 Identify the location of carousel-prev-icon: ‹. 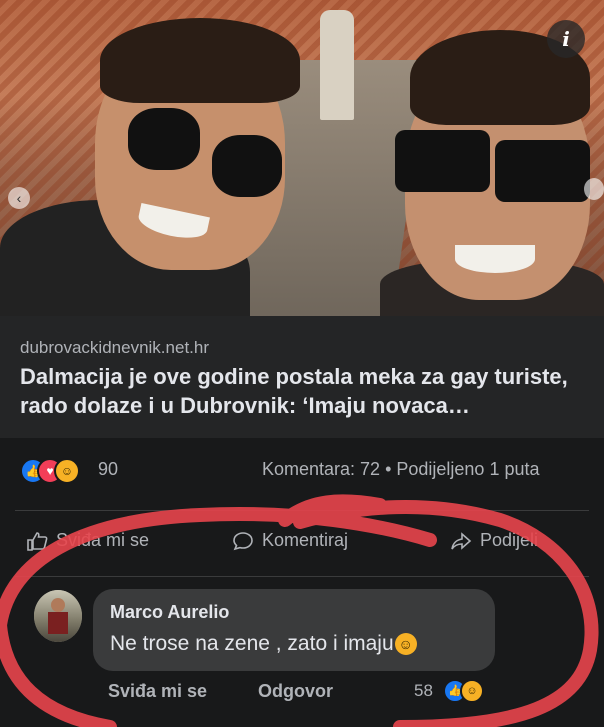
(19, 198).